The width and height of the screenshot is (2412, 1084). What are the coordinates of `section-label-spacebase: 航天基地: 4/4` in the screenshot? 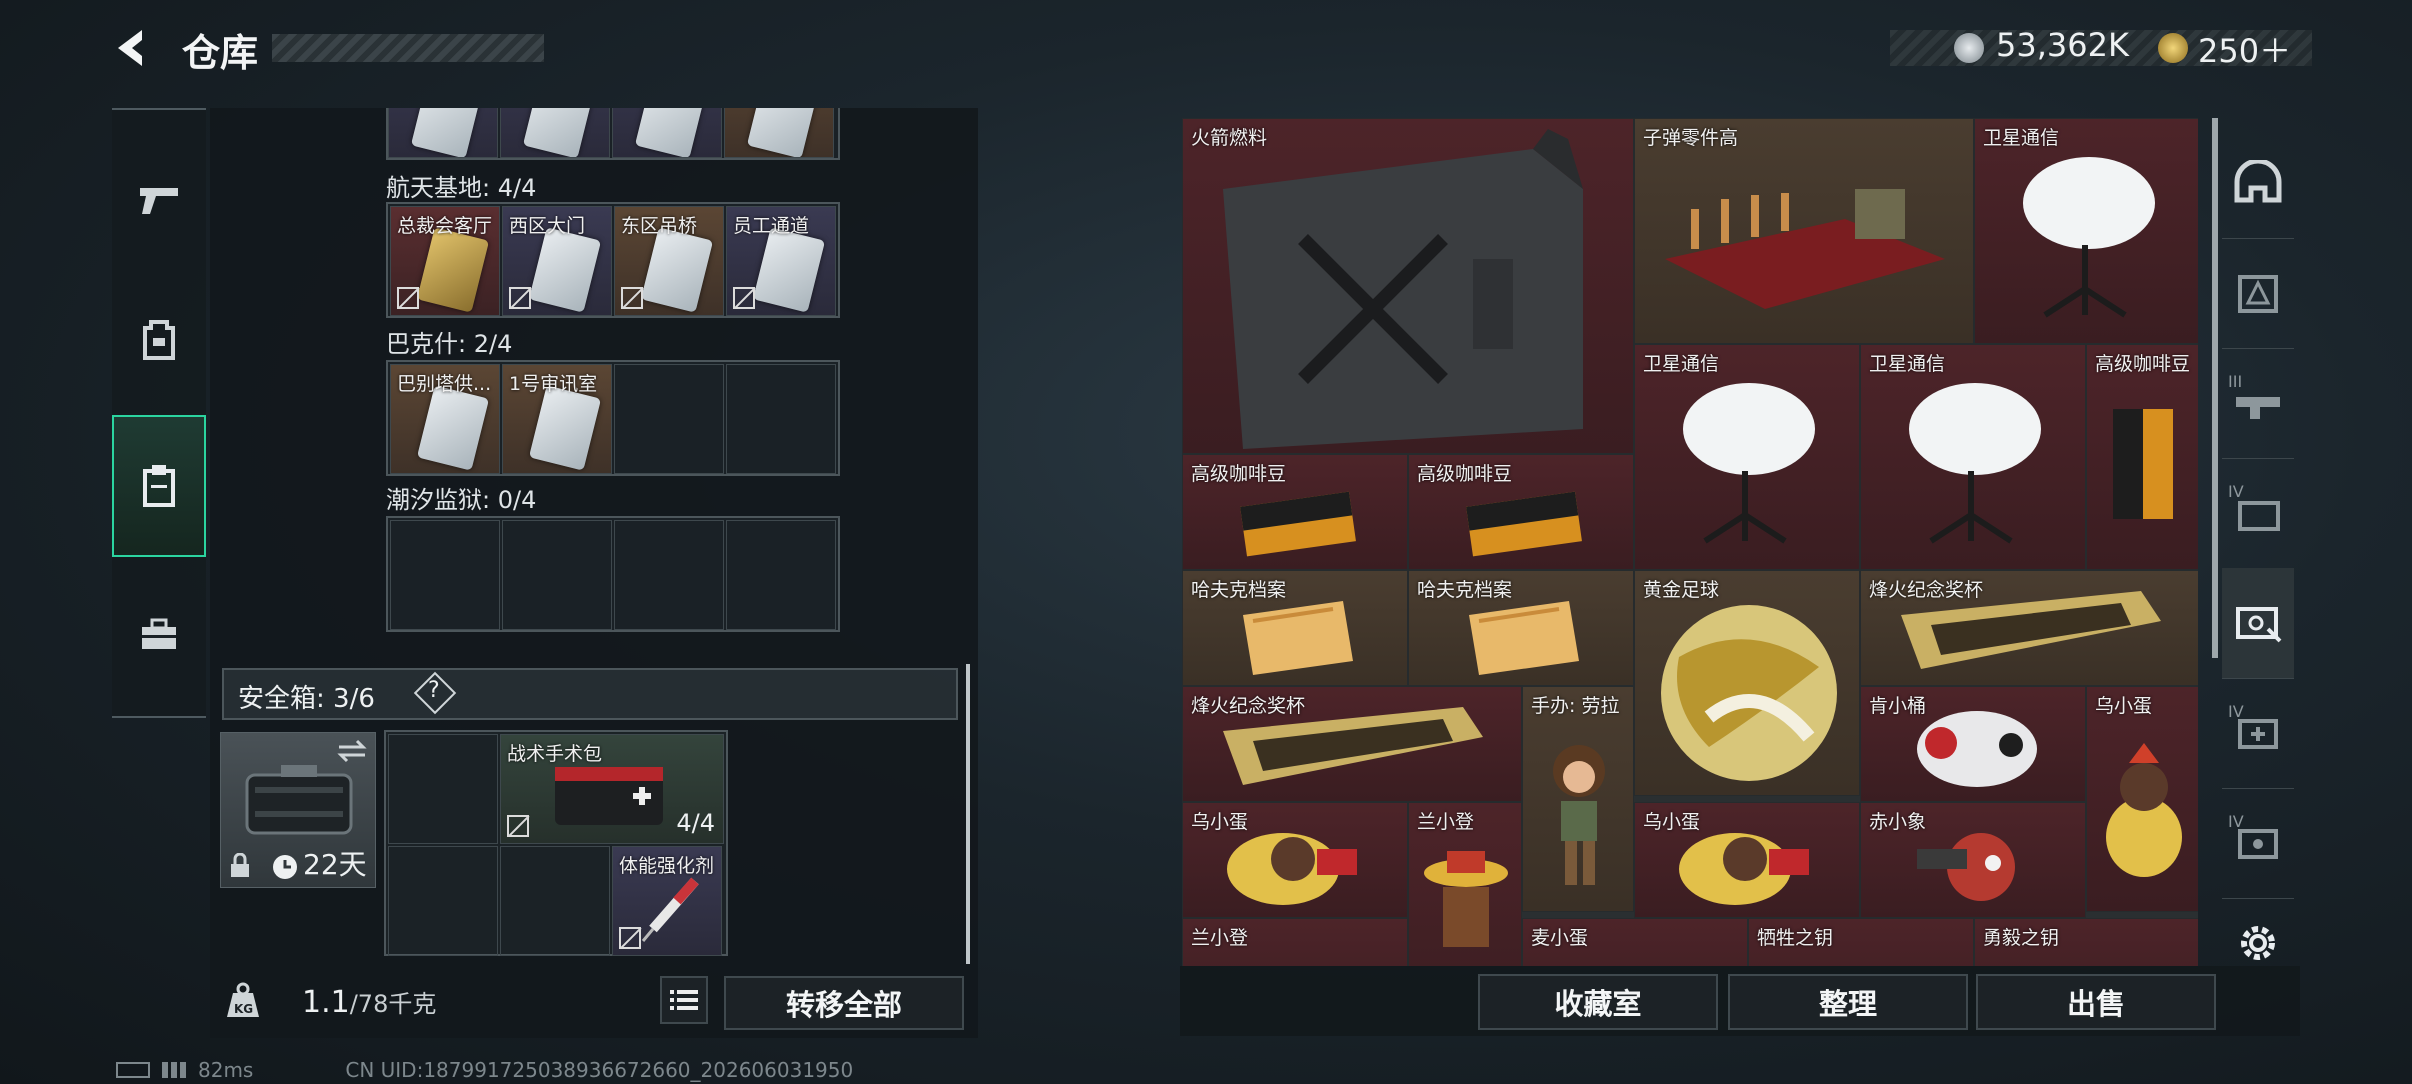 It's located at (461, 188).